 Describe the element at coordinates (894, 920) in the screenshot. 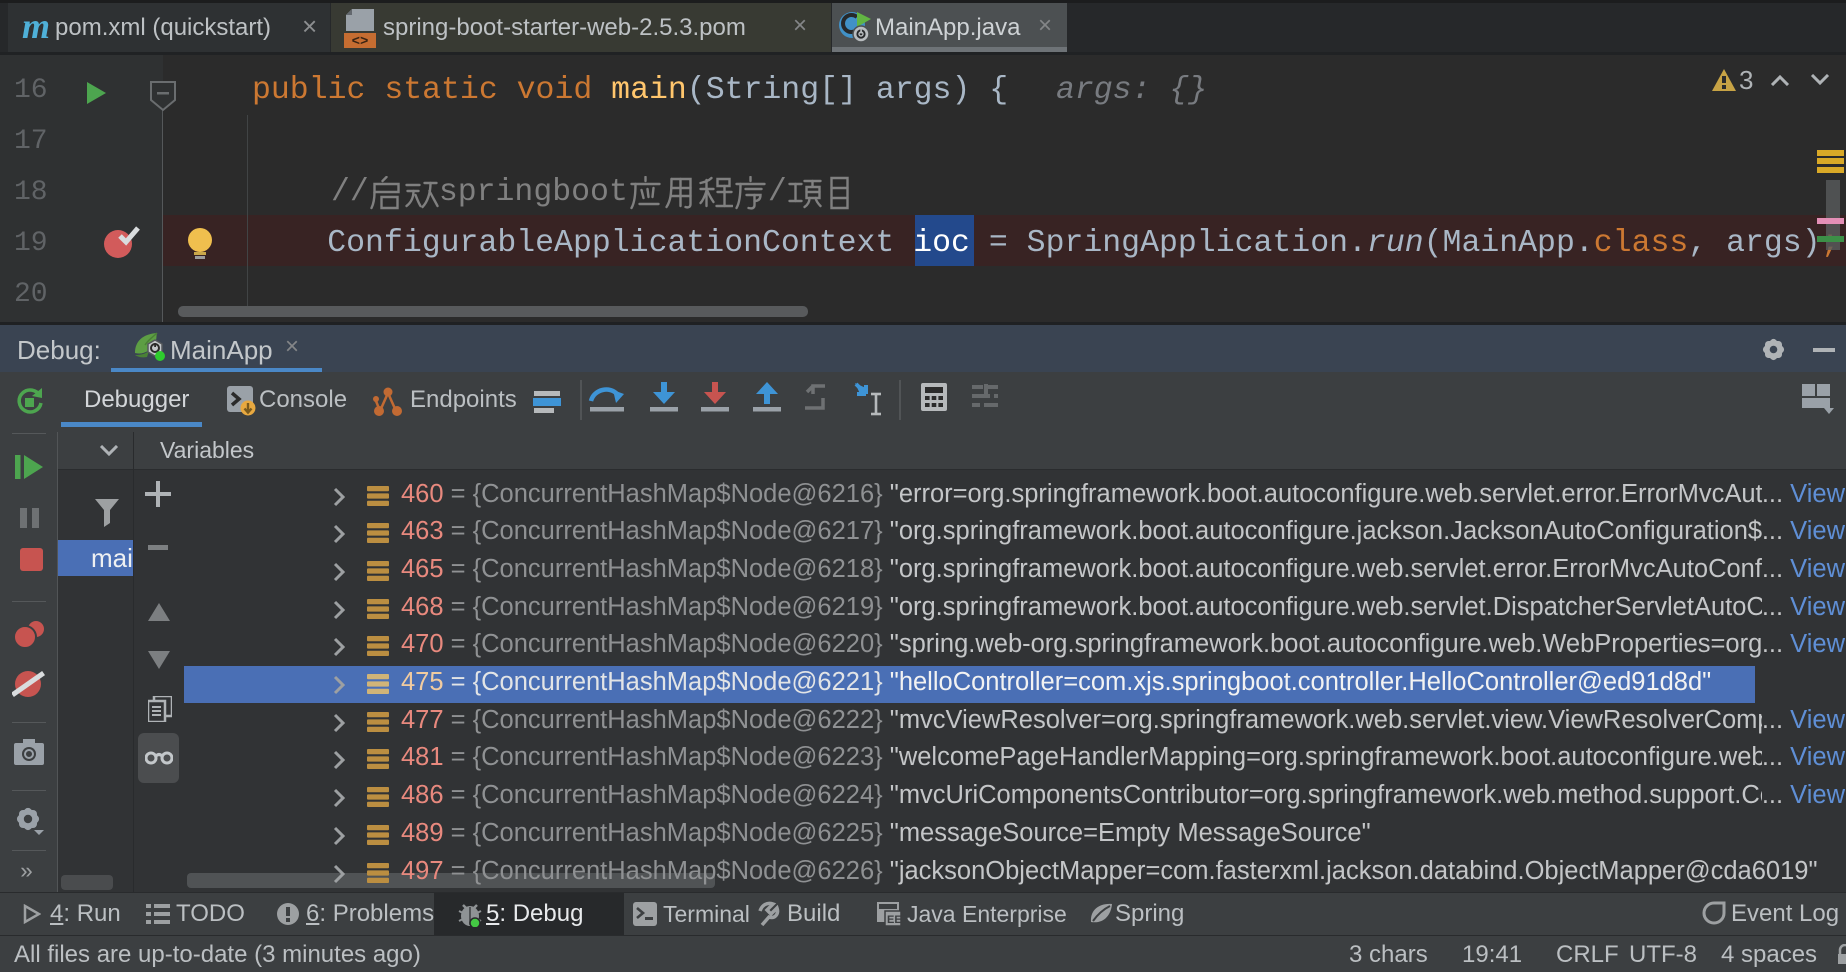

I see `svg-text: EE` at that location.